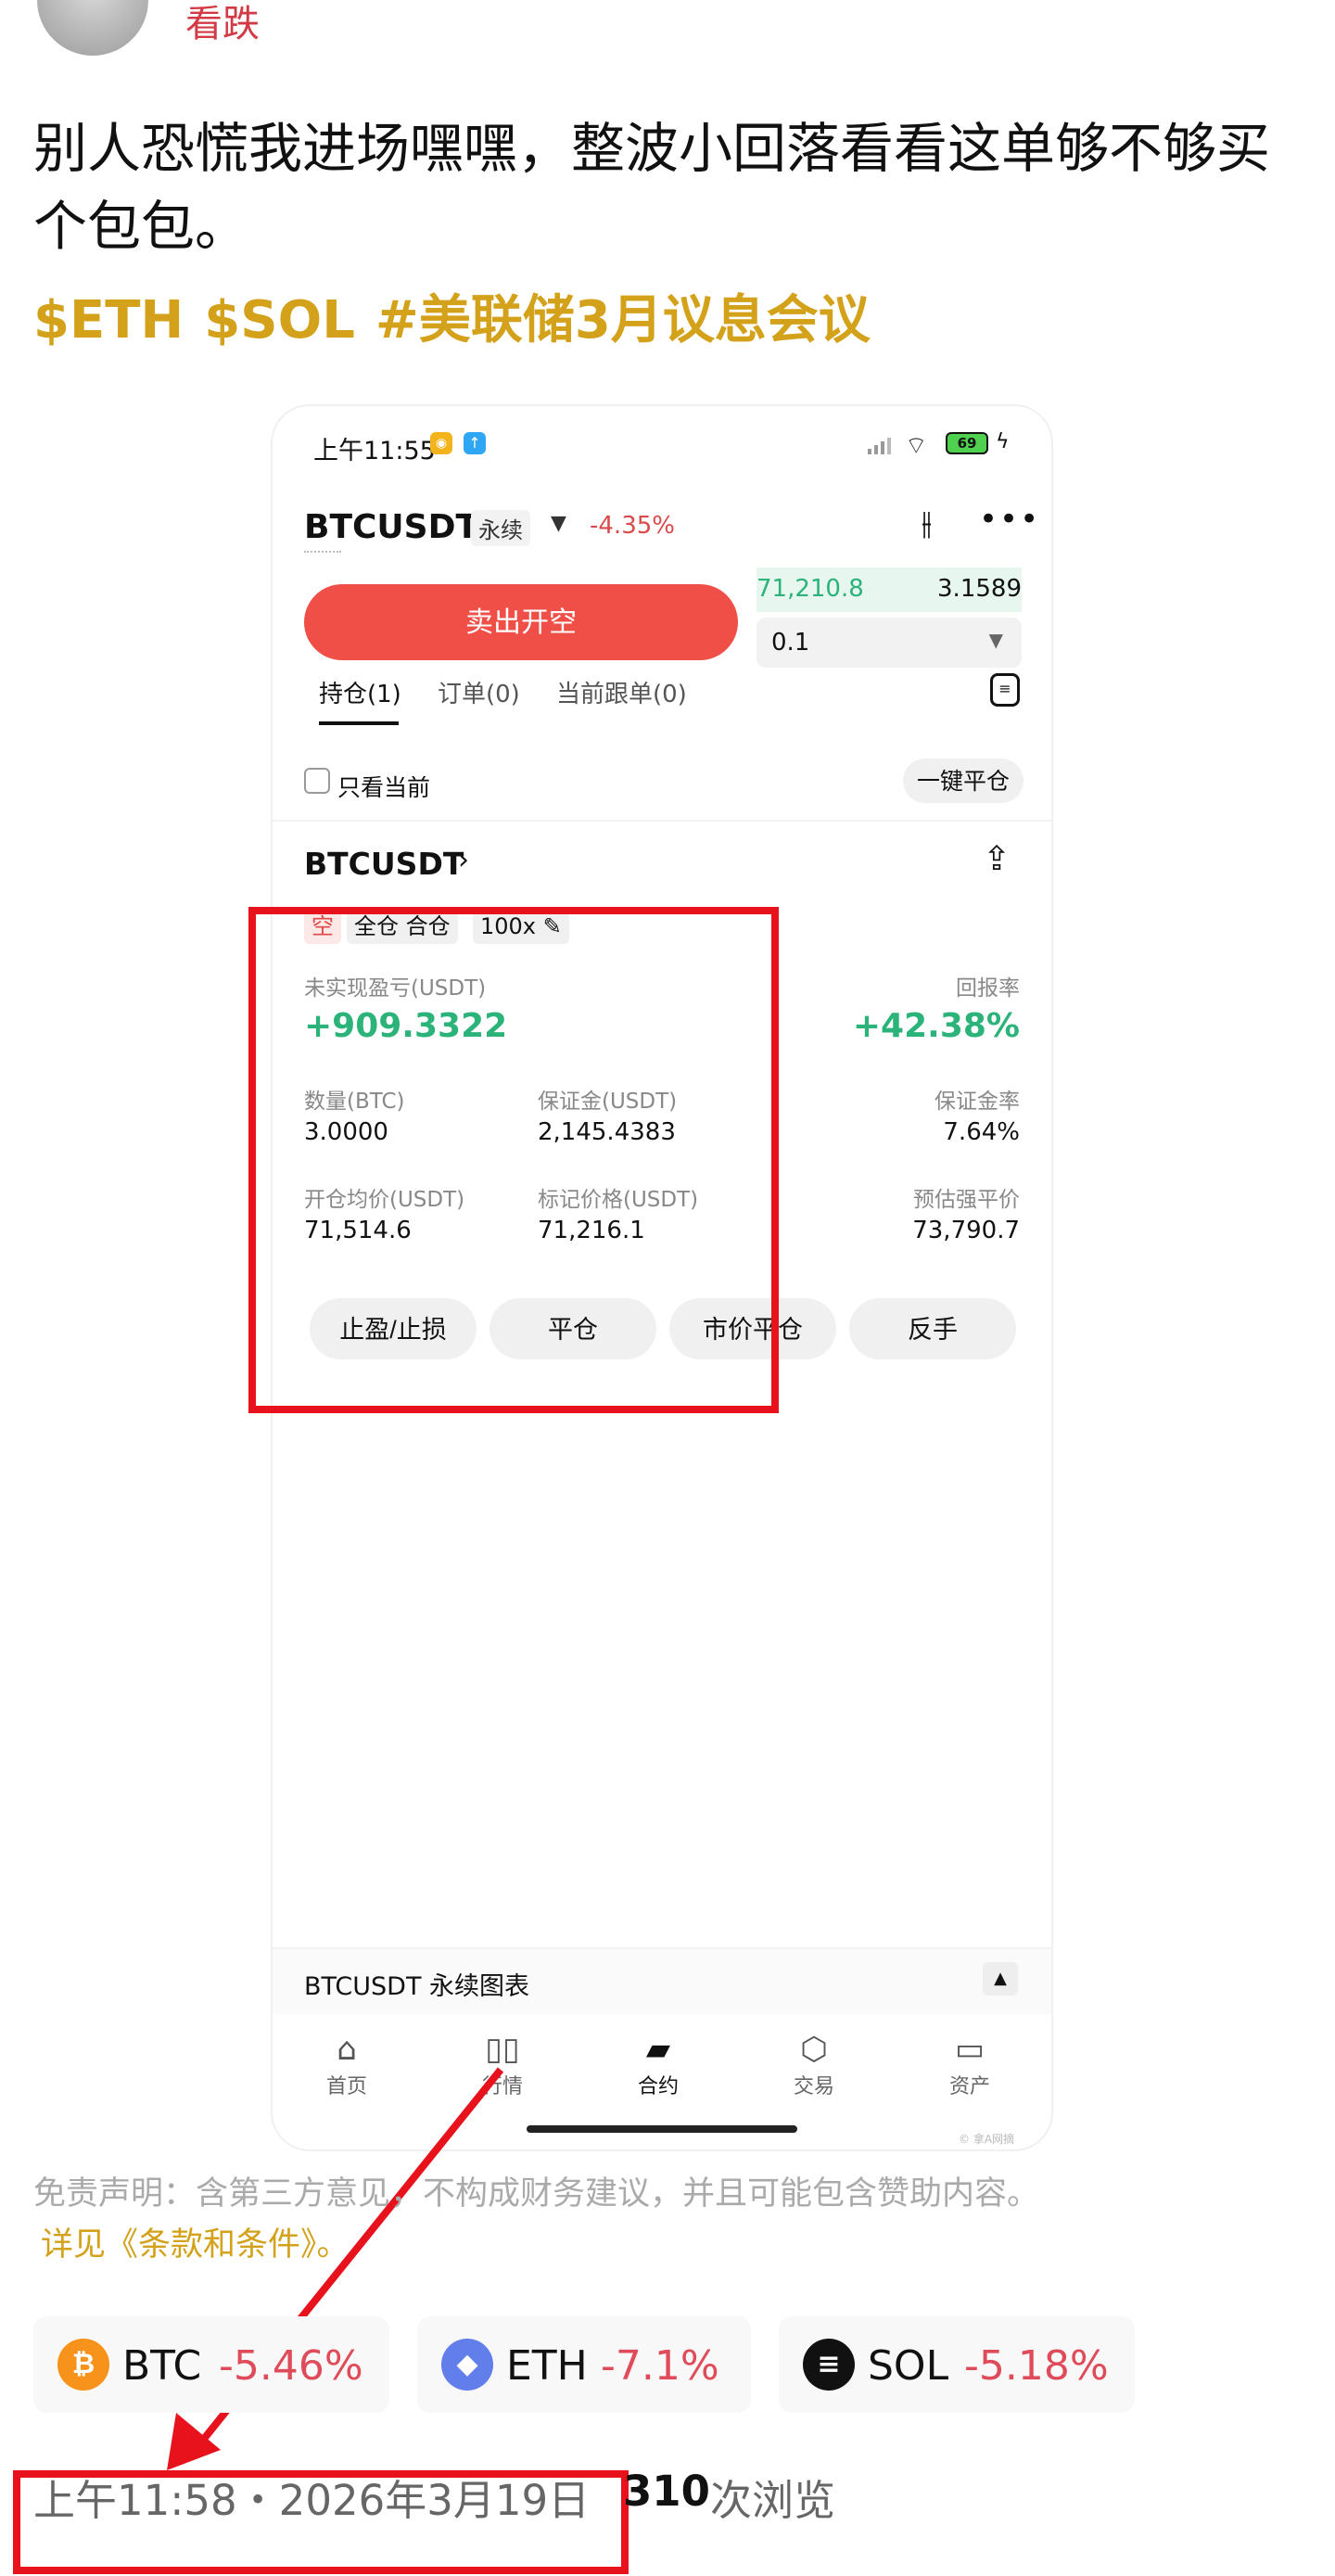 Image resolution: width=1335 pixels, height=2576 pixels. What do you see at coordinates (829, 2365) in the screenshot?
I see `solana-icon: ≡` at bounding box center [829, 2365].